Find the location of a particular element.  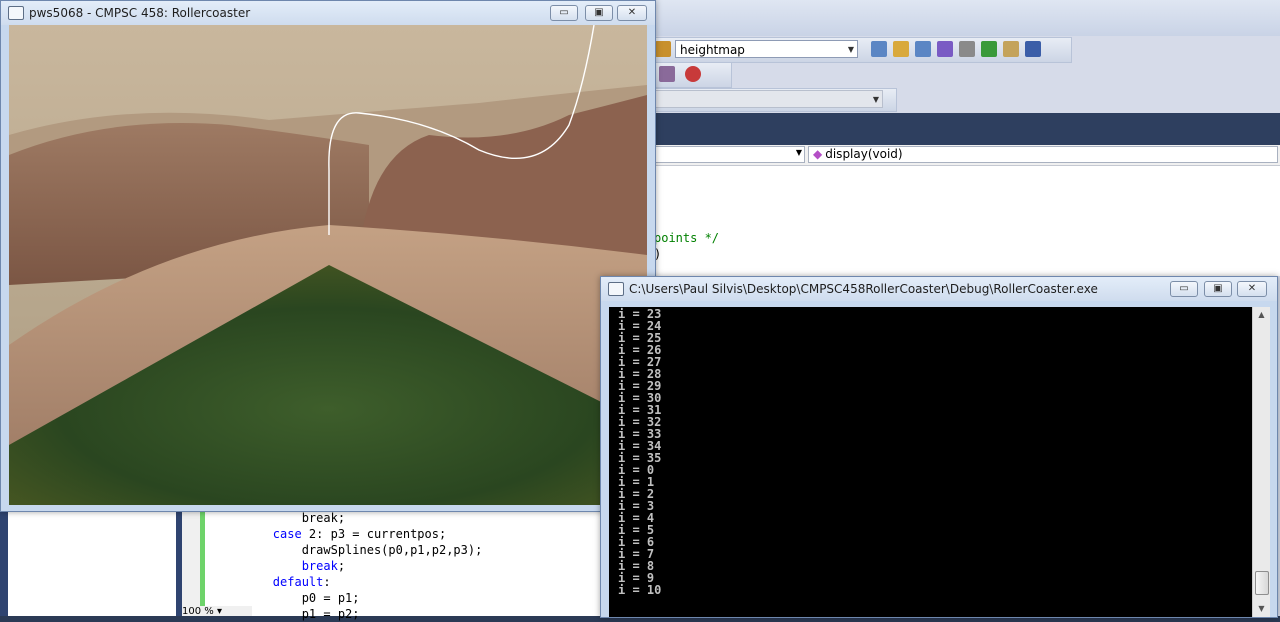

record-icon is located at coordinates (693, 74).